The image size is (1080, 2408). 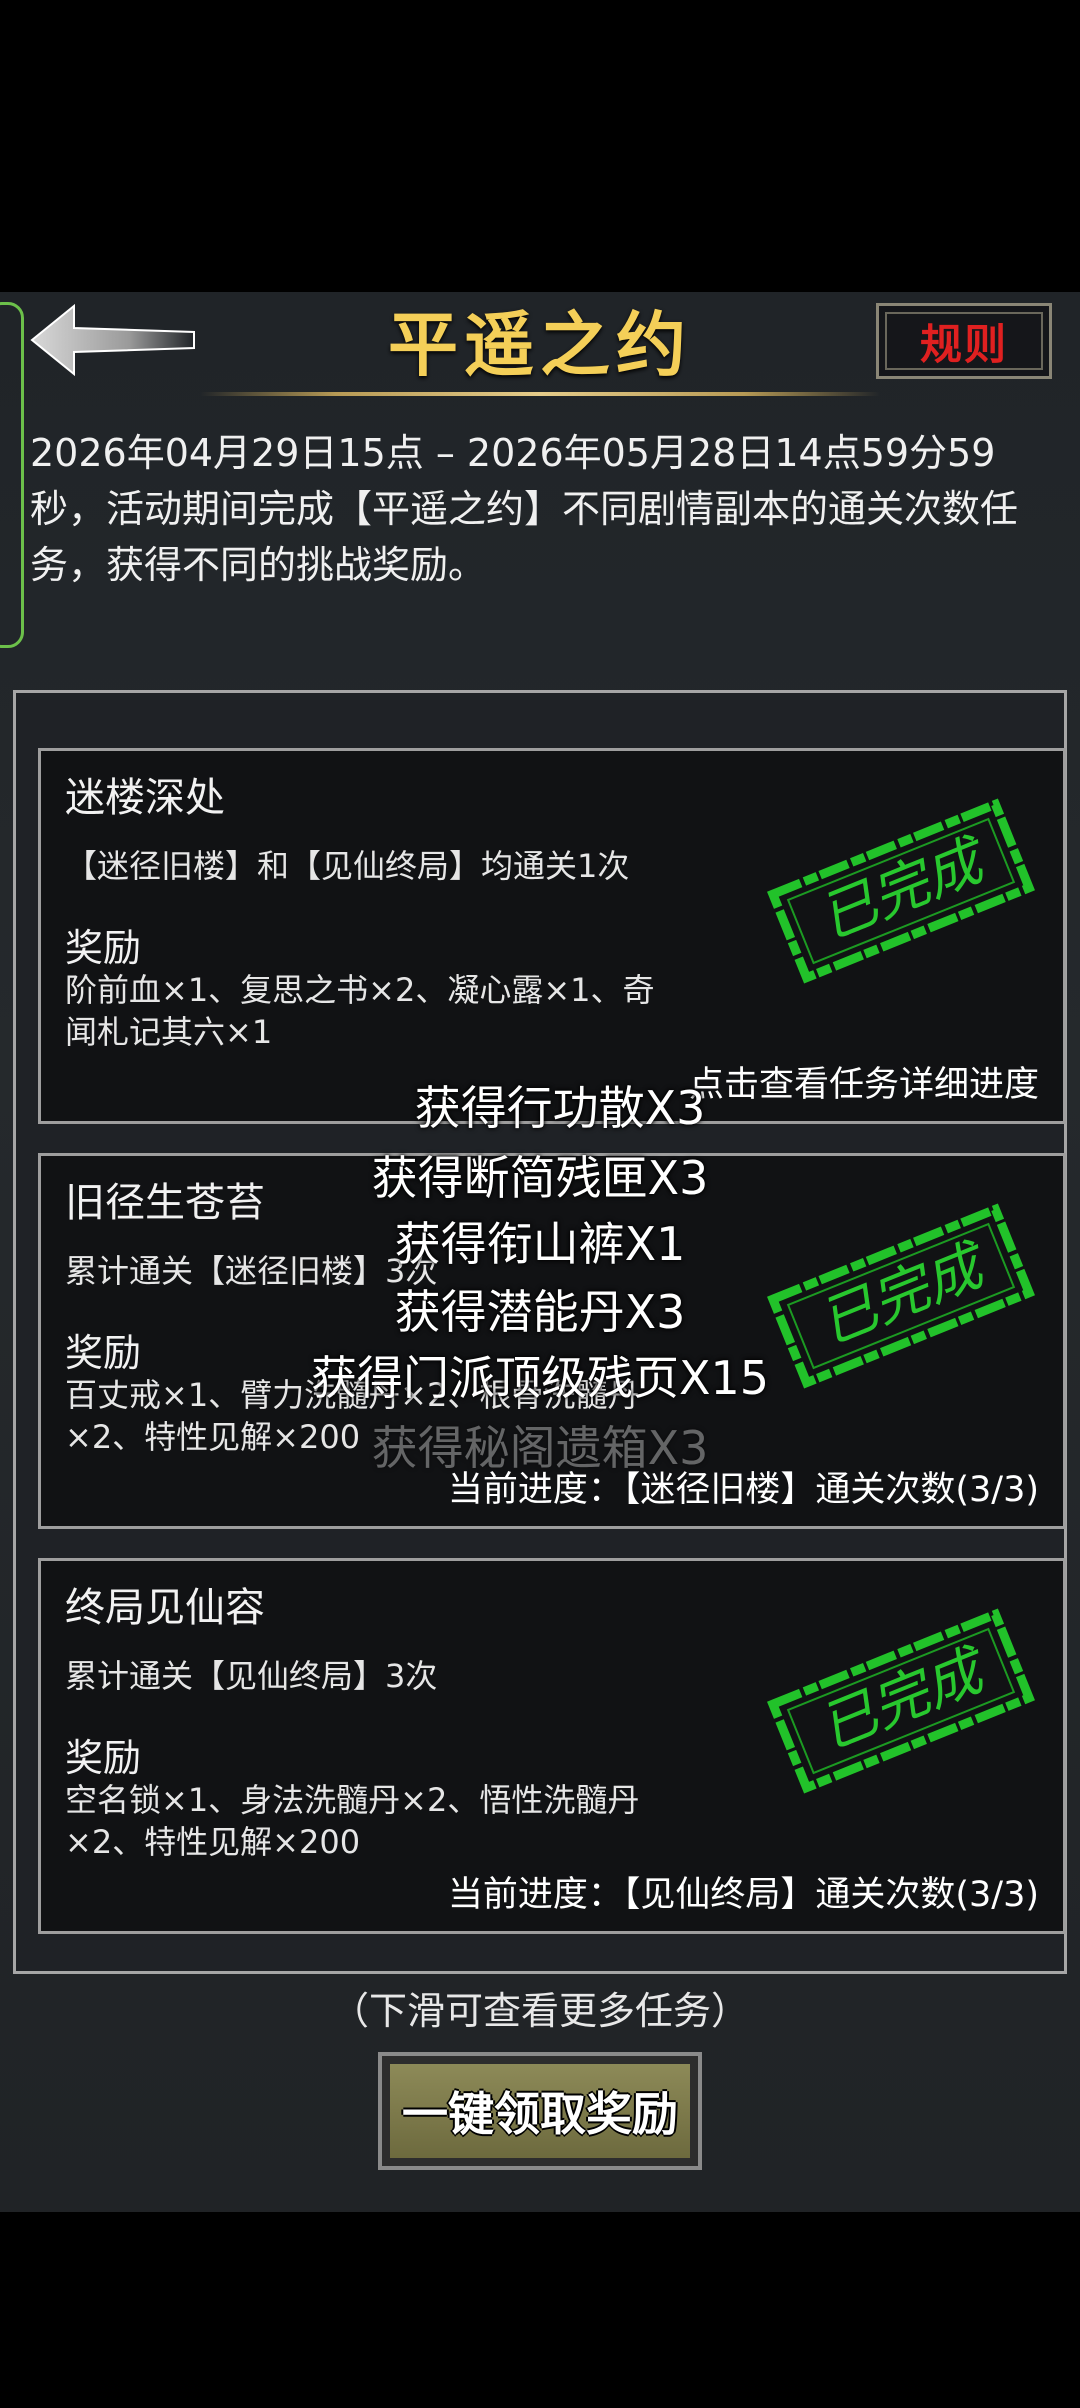 What do you see at coordinates (165, 1608) in the screenshot?
I see `task-title: 终局见仙容` at bounding box center [165, 1608].